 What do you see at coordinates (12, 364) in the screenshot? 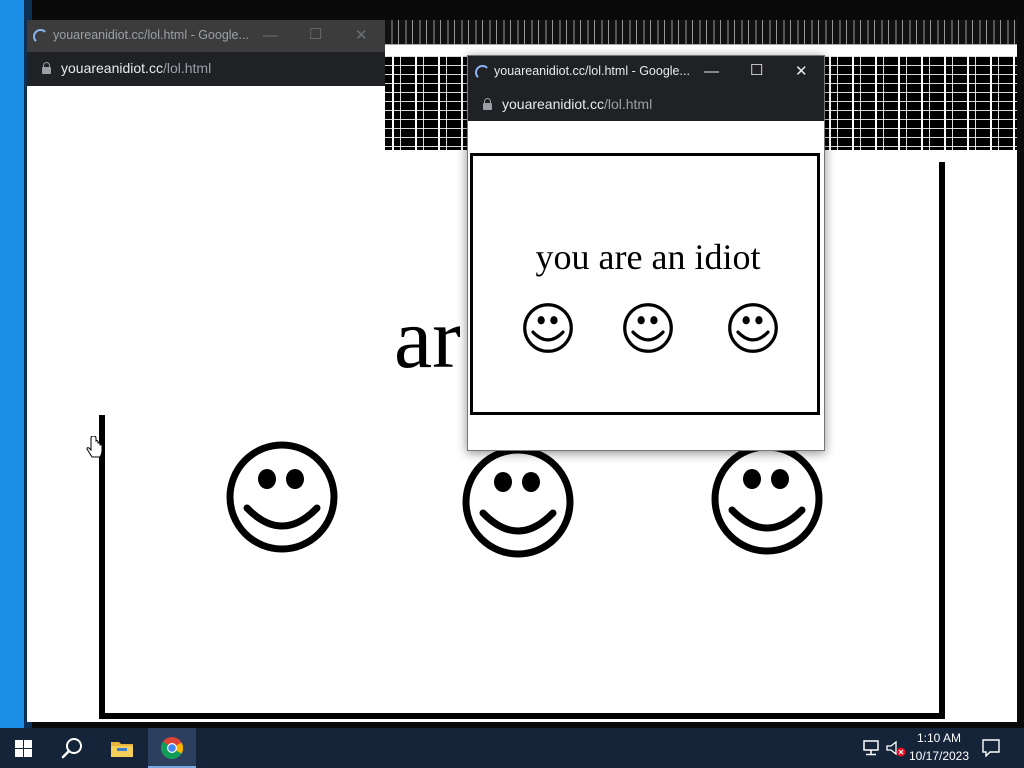
I see `desktop-background` at bounding box center [12, 364].